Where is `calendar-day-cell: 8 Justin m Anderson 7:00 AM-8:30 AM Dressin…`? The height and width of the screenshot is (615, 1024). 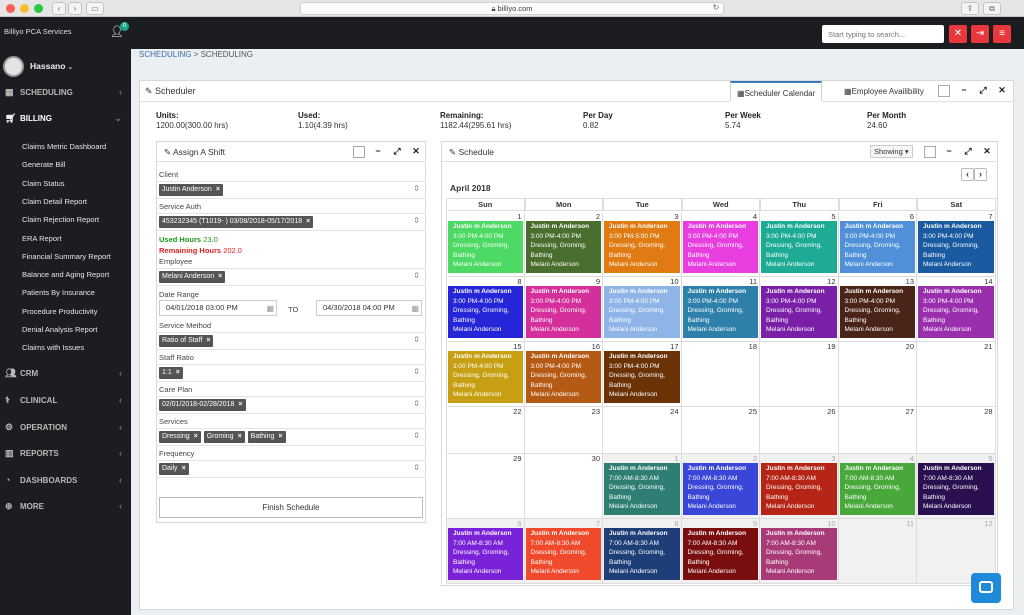
calendar-day-cell: 8 Justin m Anderson 7:00 AM-8:30 AM Dressin… is located at coordinates (642, 551).